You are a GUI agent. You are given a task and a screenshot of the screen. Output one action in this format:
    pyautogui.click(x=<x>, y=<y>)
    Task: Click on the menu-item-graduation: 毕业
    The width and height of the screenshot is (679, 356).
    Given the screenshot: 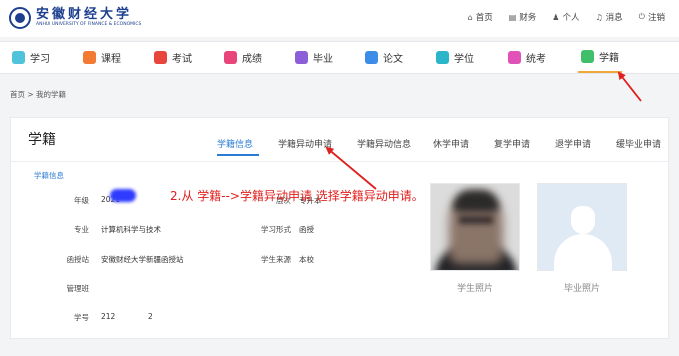 What is the action you would take?
    pyautogui.click(x=314, y=57)
    